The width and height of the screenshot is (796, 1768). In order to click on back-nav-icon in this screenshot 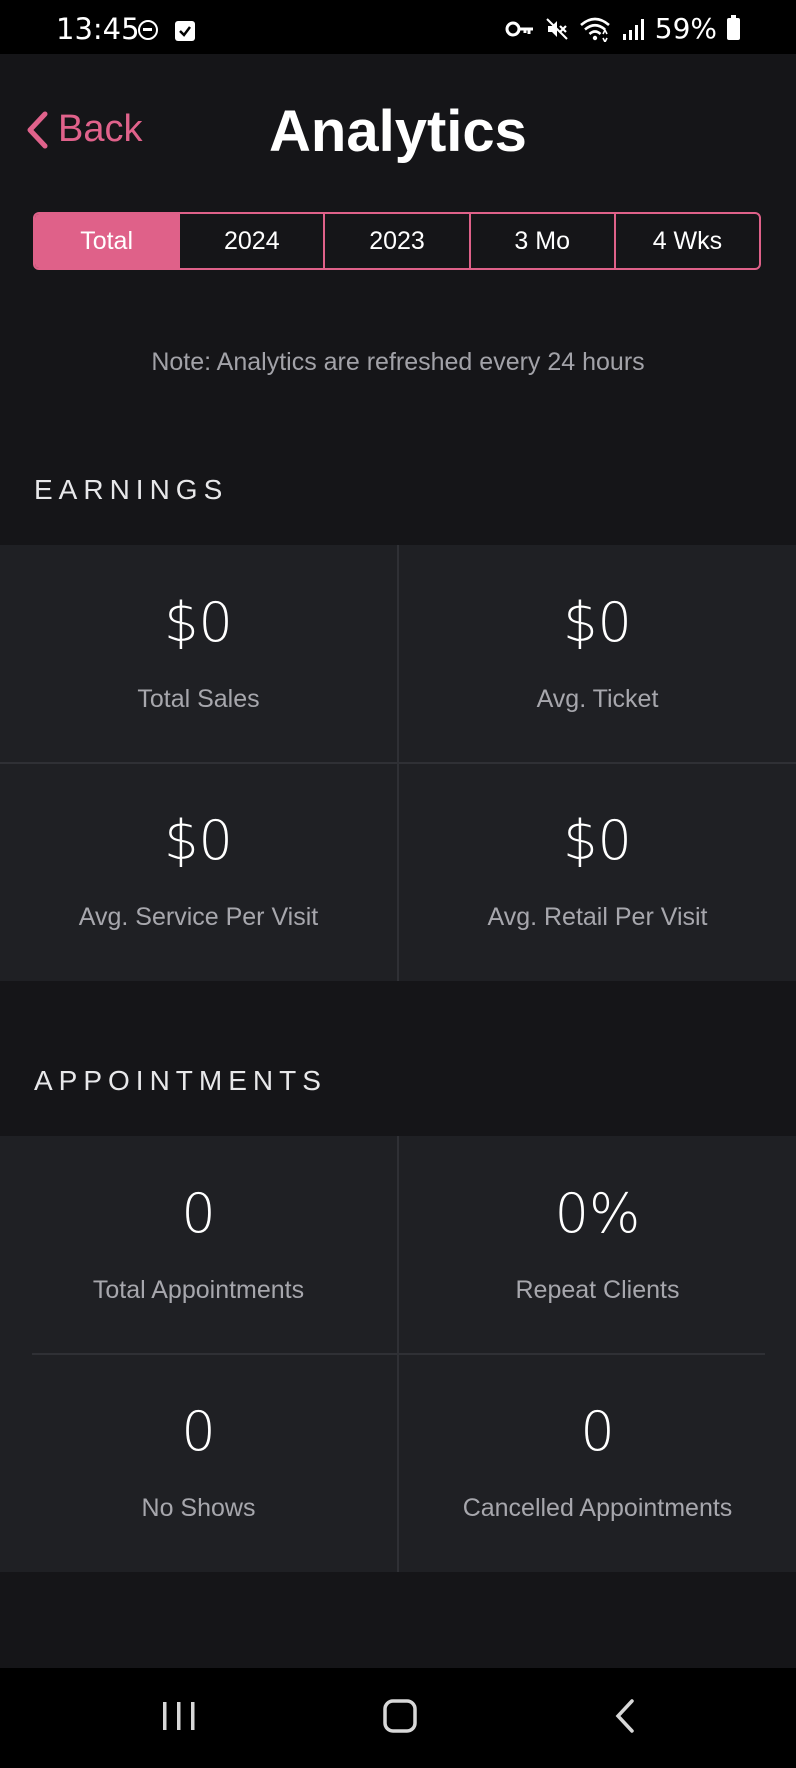, I will do `click(625, 1718)`.